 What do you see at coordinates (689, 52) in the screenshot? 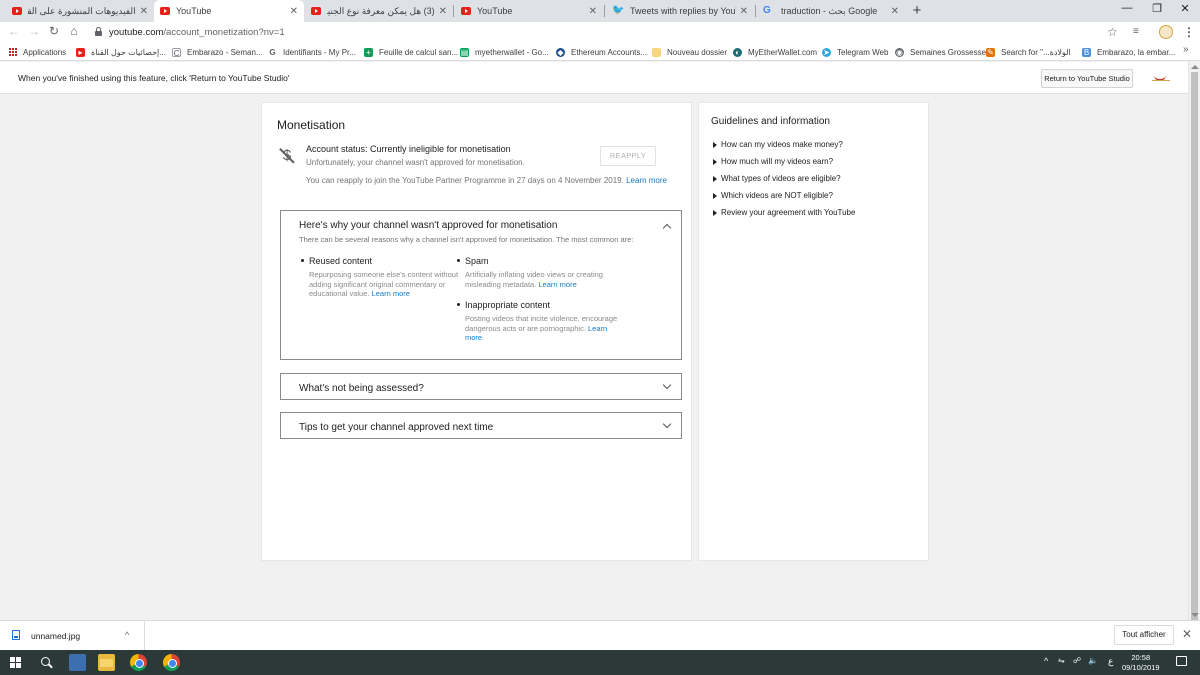
I see `bookmark-item: Nouveau dossier` at bounding box center [689, 52].